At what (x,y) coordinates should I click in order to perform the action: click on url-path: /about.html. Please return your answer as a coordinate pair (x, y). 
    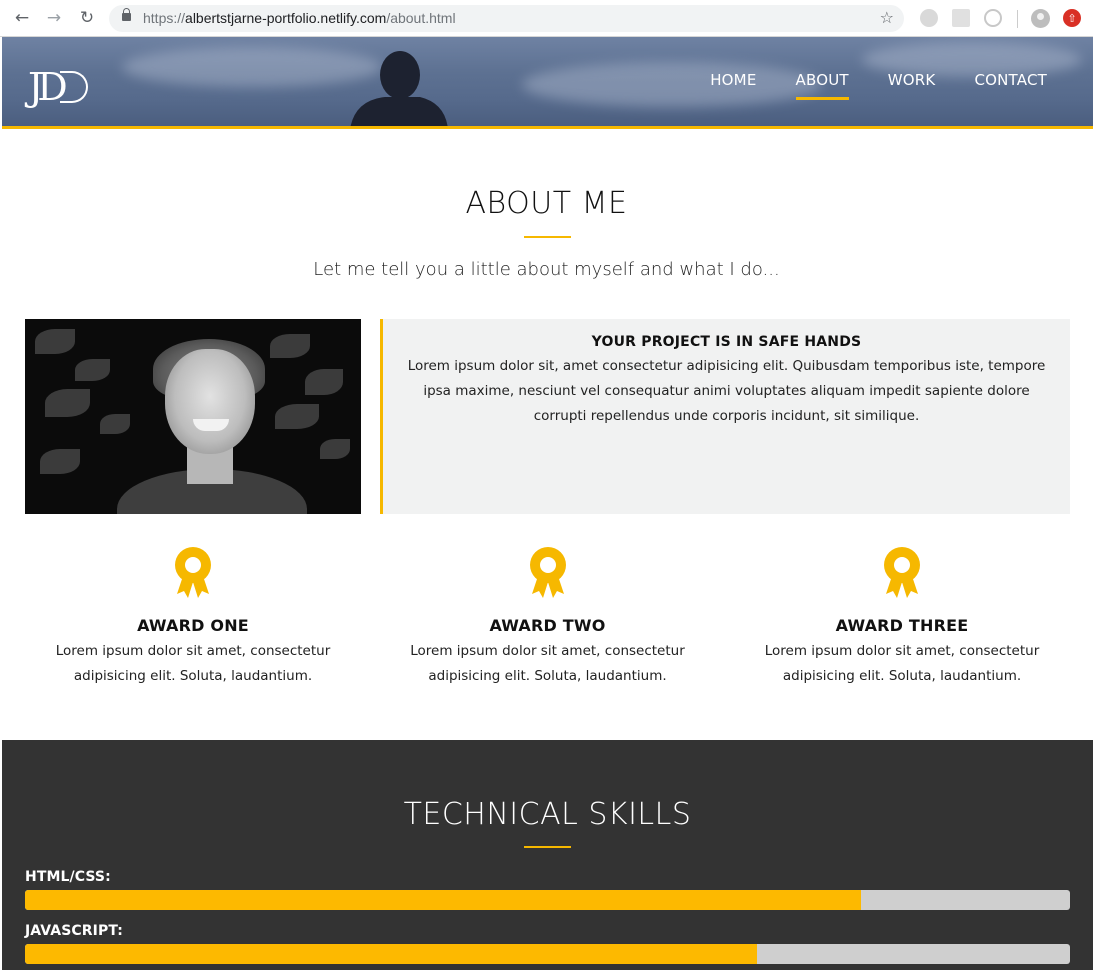
    Looking at the image, I should click on (421, 18).